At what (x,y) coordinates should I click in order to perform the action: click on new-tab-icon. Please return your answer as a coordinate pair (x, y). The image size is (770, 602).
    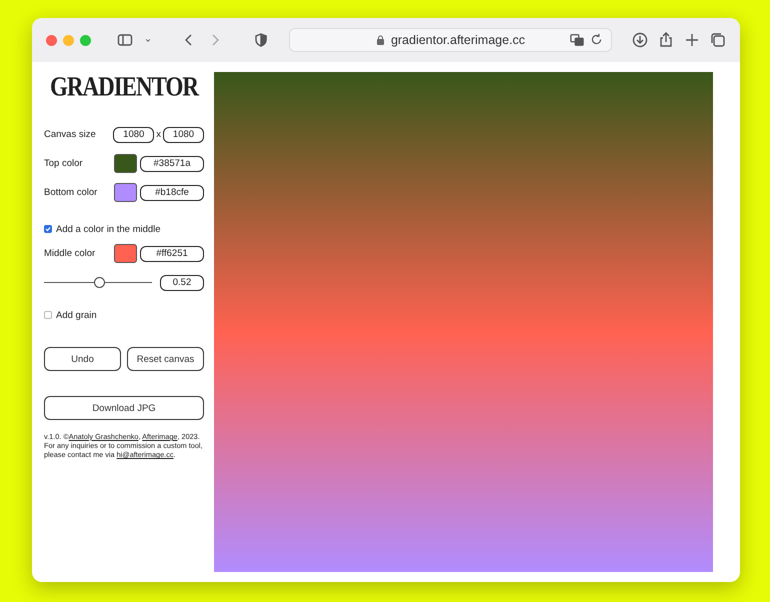
    Looking at the image, I should click on (692, 40).